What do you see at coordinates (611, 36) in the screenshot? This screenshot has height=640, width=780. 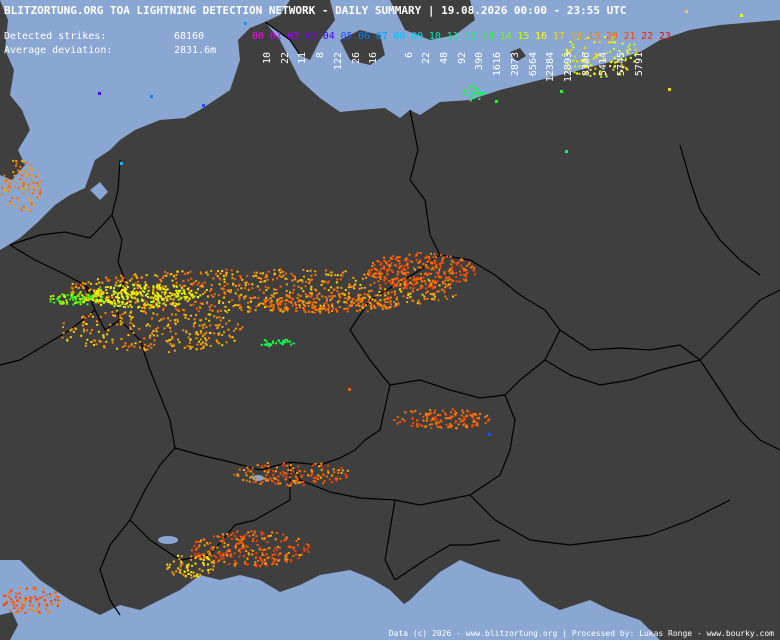 I see `hour-label-20: 20` at bounding box center [611, 36].